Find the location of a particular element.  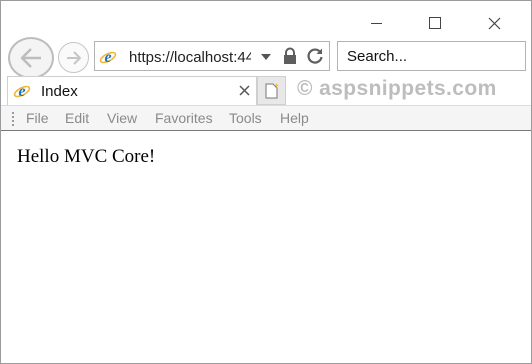

menu-help: Help is located at coordinates (294, 118).